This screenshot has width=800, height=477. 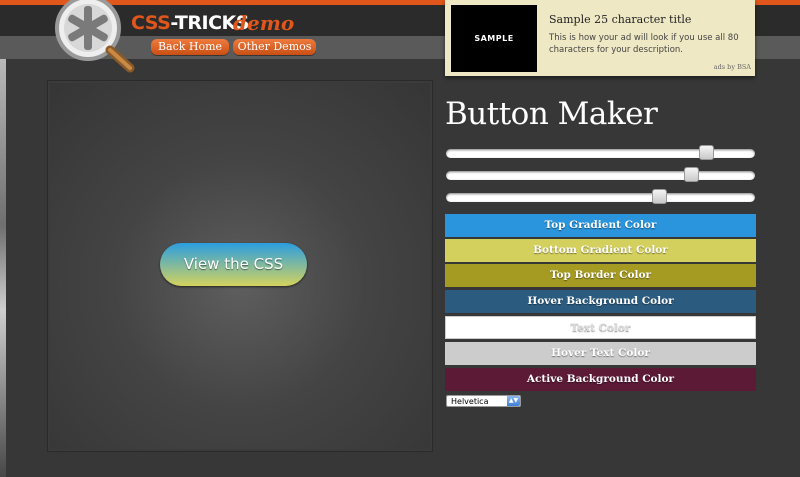 I want to click on back-home-button: Back Home, so click(x=190, y=47).